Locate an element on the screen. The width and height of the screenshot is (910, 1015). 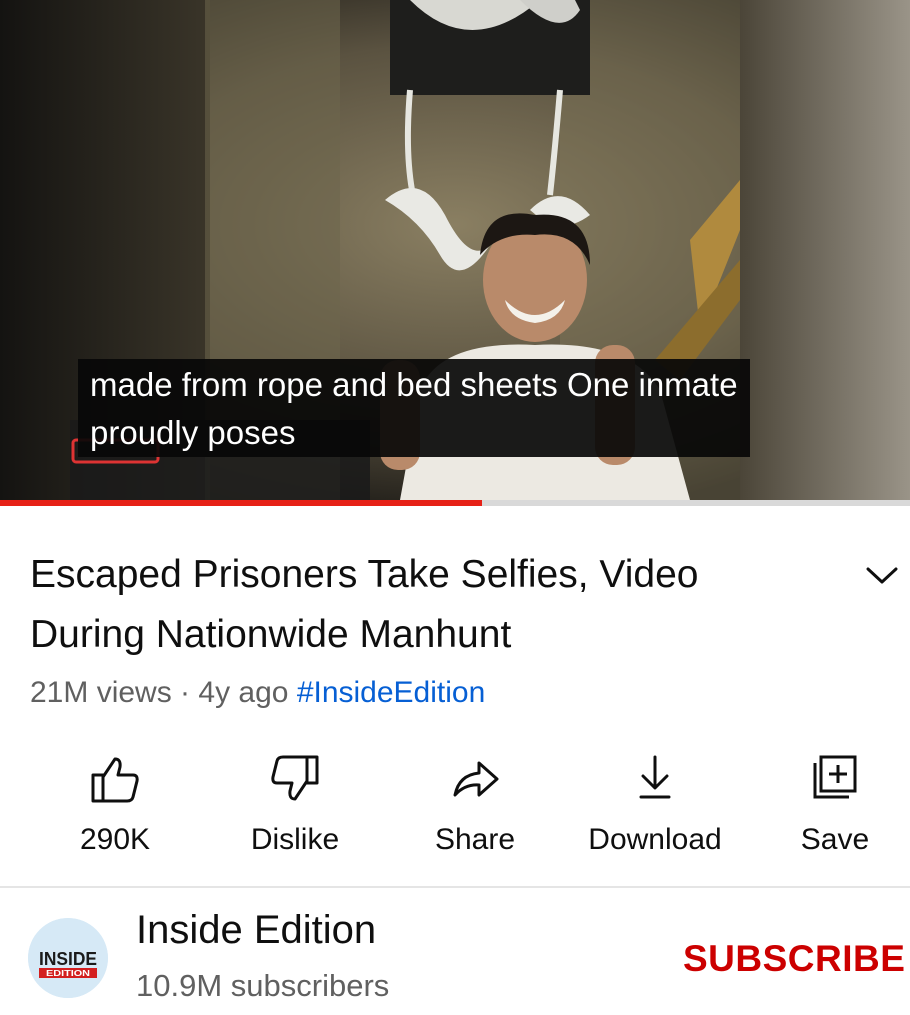
channel-avatar: INSIDE EDITION is located at coordinates (68, 958).